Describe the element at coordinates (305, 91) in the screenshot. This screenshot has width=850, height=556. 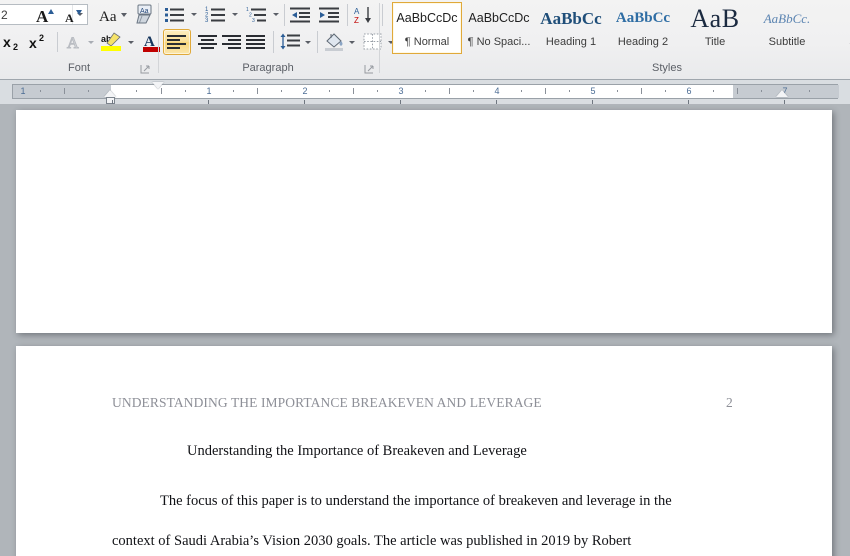
I see `ruler-tick-2: 2` at that location.